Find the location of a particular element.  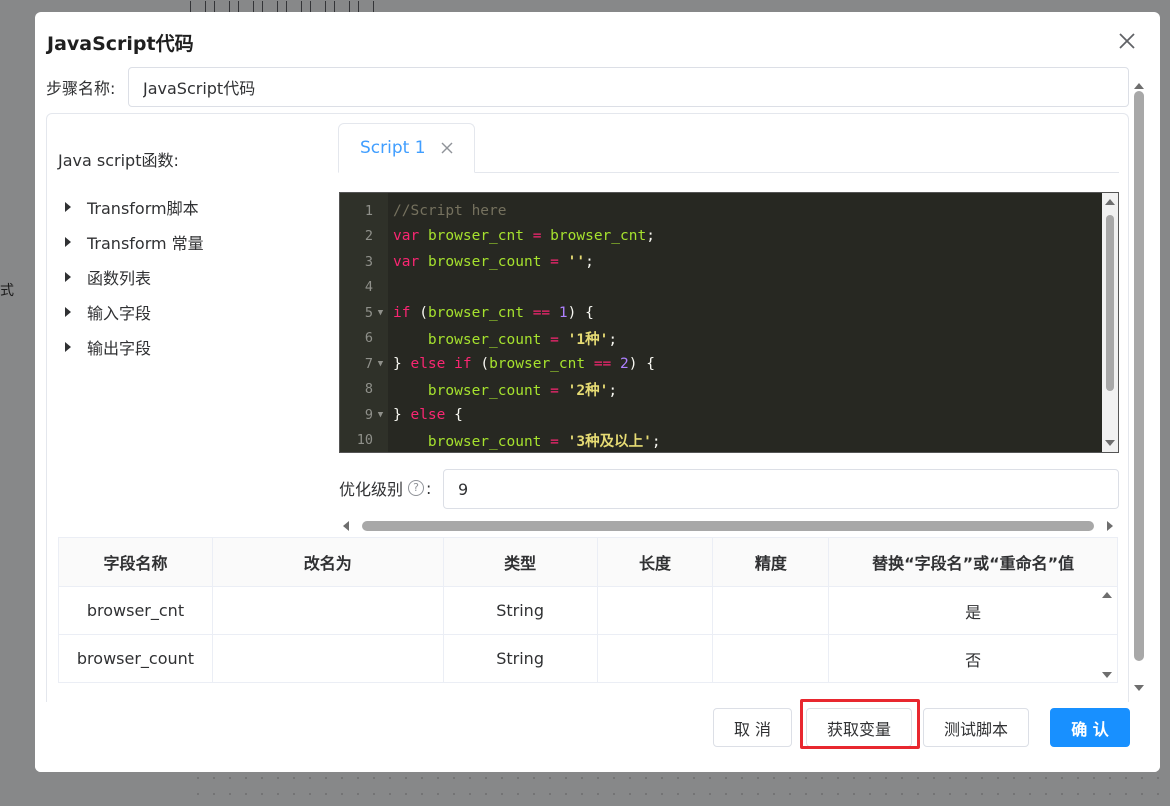

code-line: 5 ▼ if (browser_cnt == 1) { is located at coordinates (720, 313).